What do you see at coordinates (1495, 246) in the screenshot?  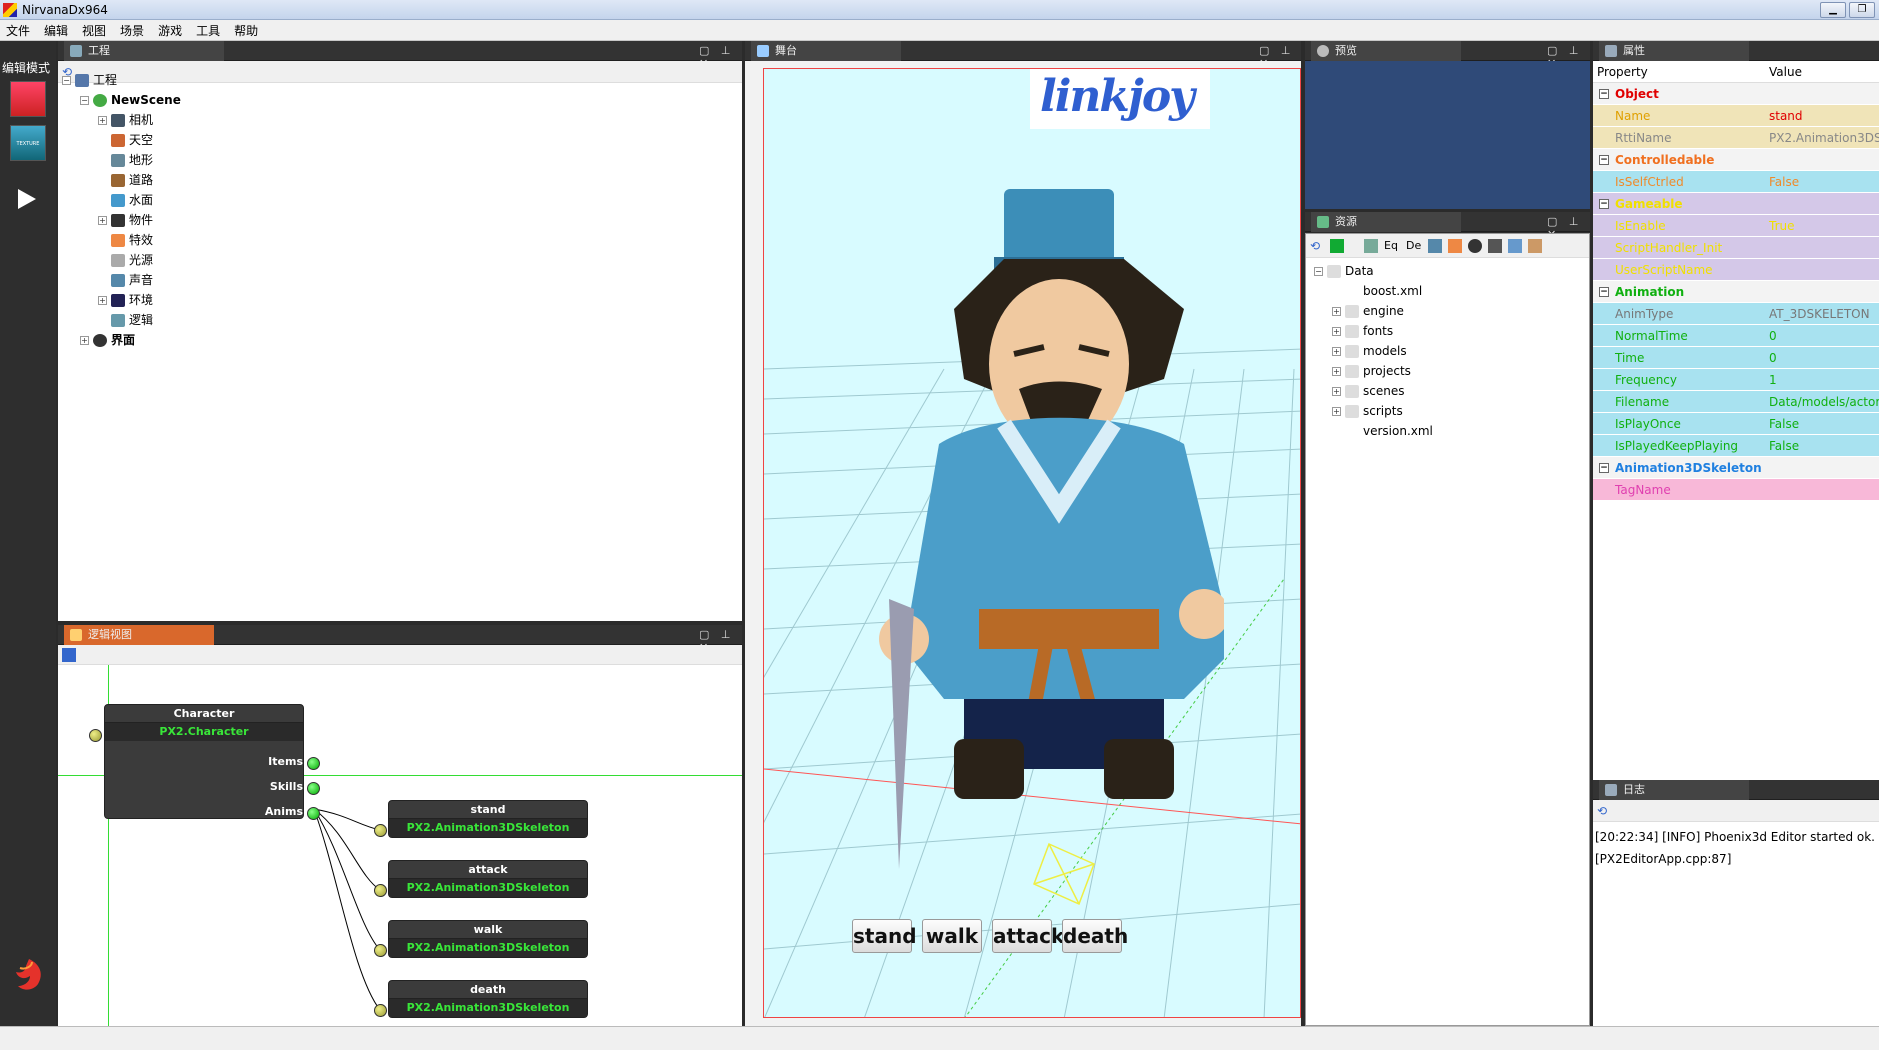 I see `person-icon` at bounding box center [1495, 246].